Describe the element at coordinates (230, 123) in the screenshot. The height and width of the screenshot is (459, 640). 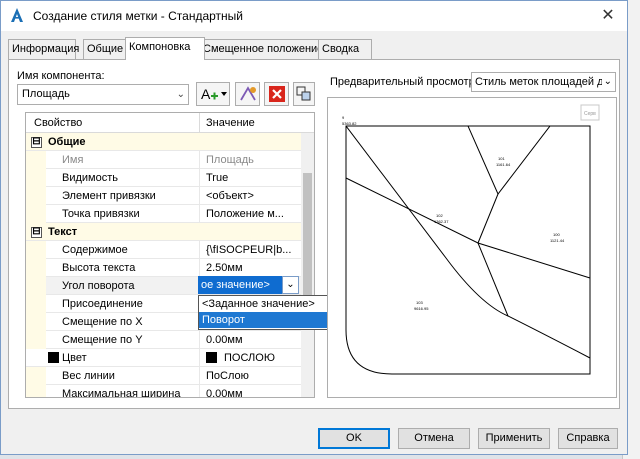
I see `header-value: Значение` at that location.